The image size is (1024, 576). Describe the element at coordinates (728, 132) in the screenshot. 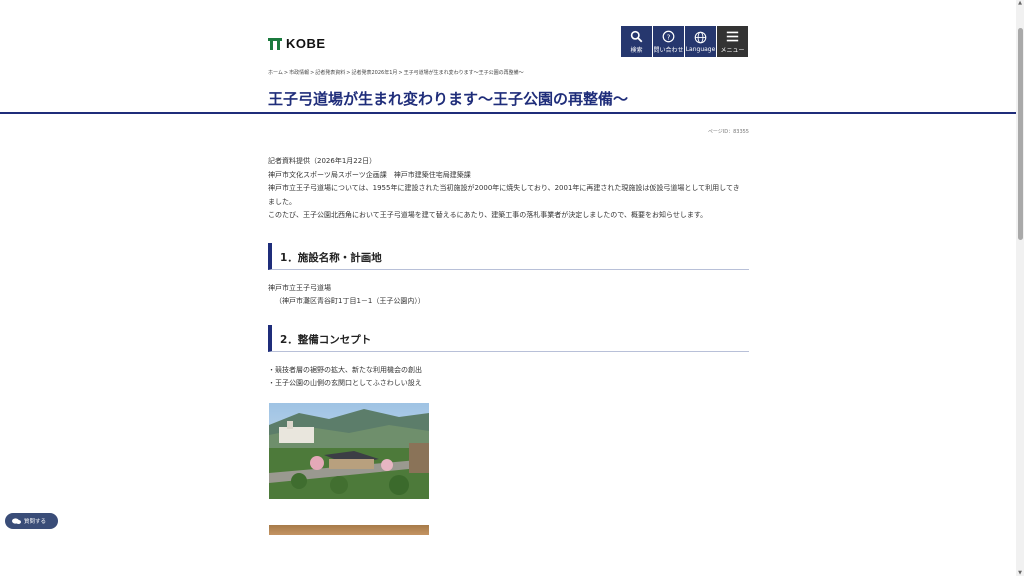

I see `page-id: ページID：83355` at that location.